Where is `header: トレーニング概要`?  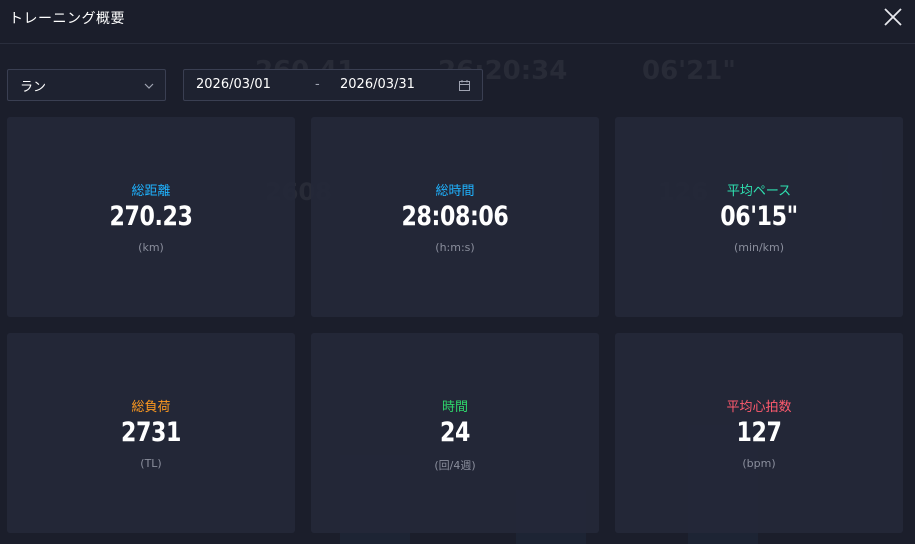
header: トレーニング概要 is located at coordinates (457, 22).